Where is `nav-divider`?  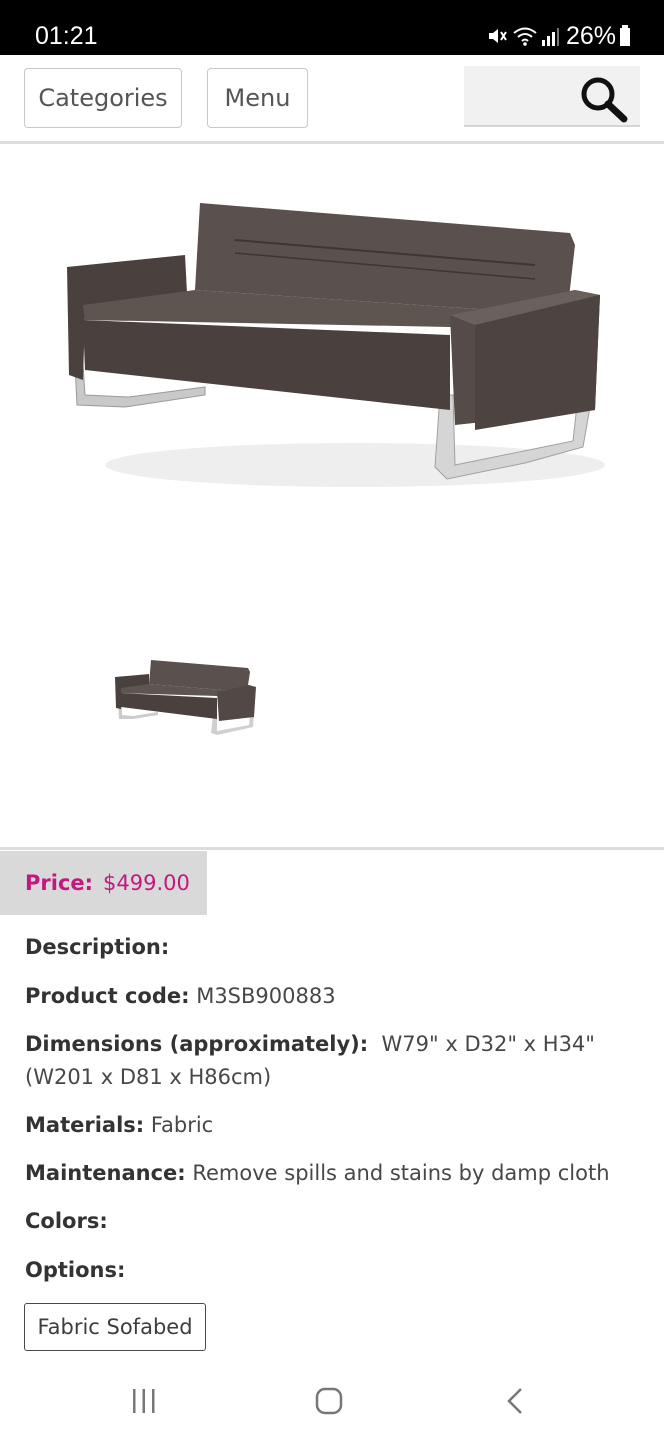 nav-divider is located at coordinates (332, 142).